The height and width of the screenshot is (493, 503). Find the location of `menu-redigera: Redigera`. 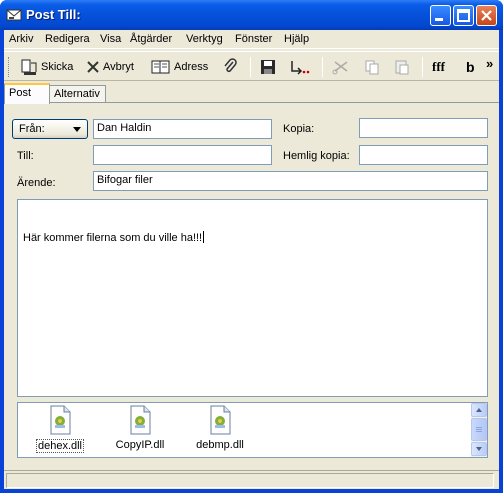

menu-redigera: Redigera is located at coordinates (67, 39).